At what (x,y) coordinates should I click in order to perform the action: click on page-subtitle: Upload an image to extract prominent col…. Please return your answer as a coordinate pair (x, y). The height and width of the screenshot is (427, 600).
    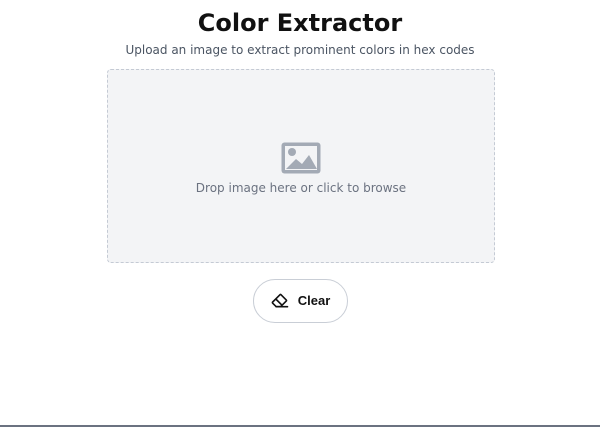
    Looking at the image, I should click on (300, 50).